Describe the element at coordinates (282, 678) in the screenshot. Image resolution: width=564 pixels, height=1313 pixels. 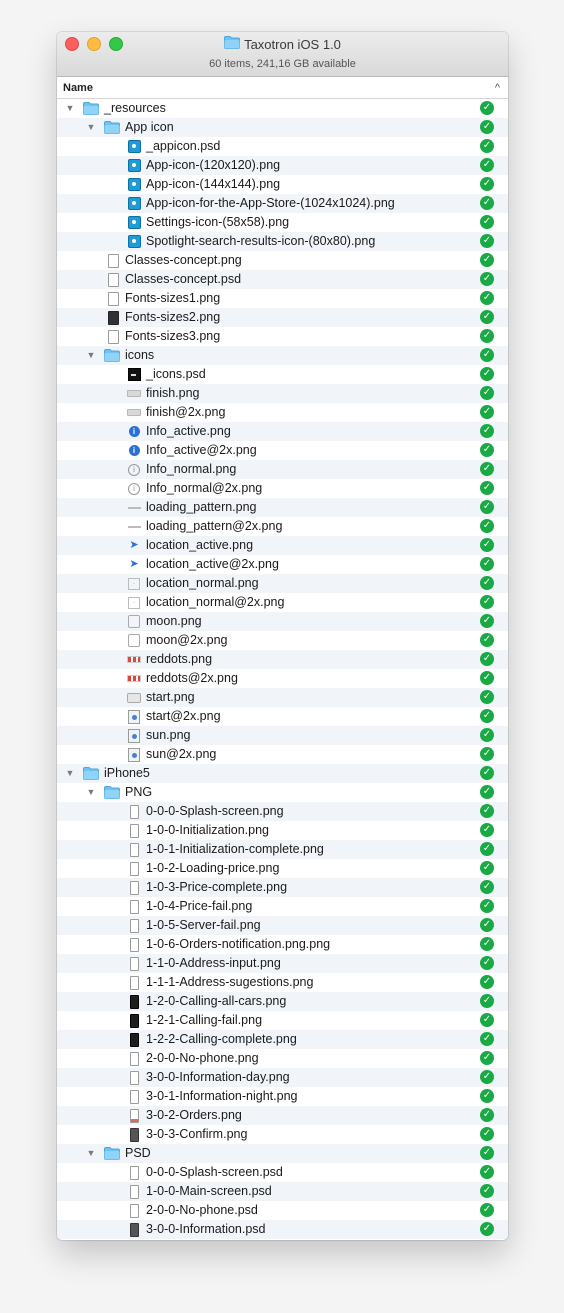
I see `file-row: reddots@2x.png ✓` at that location.